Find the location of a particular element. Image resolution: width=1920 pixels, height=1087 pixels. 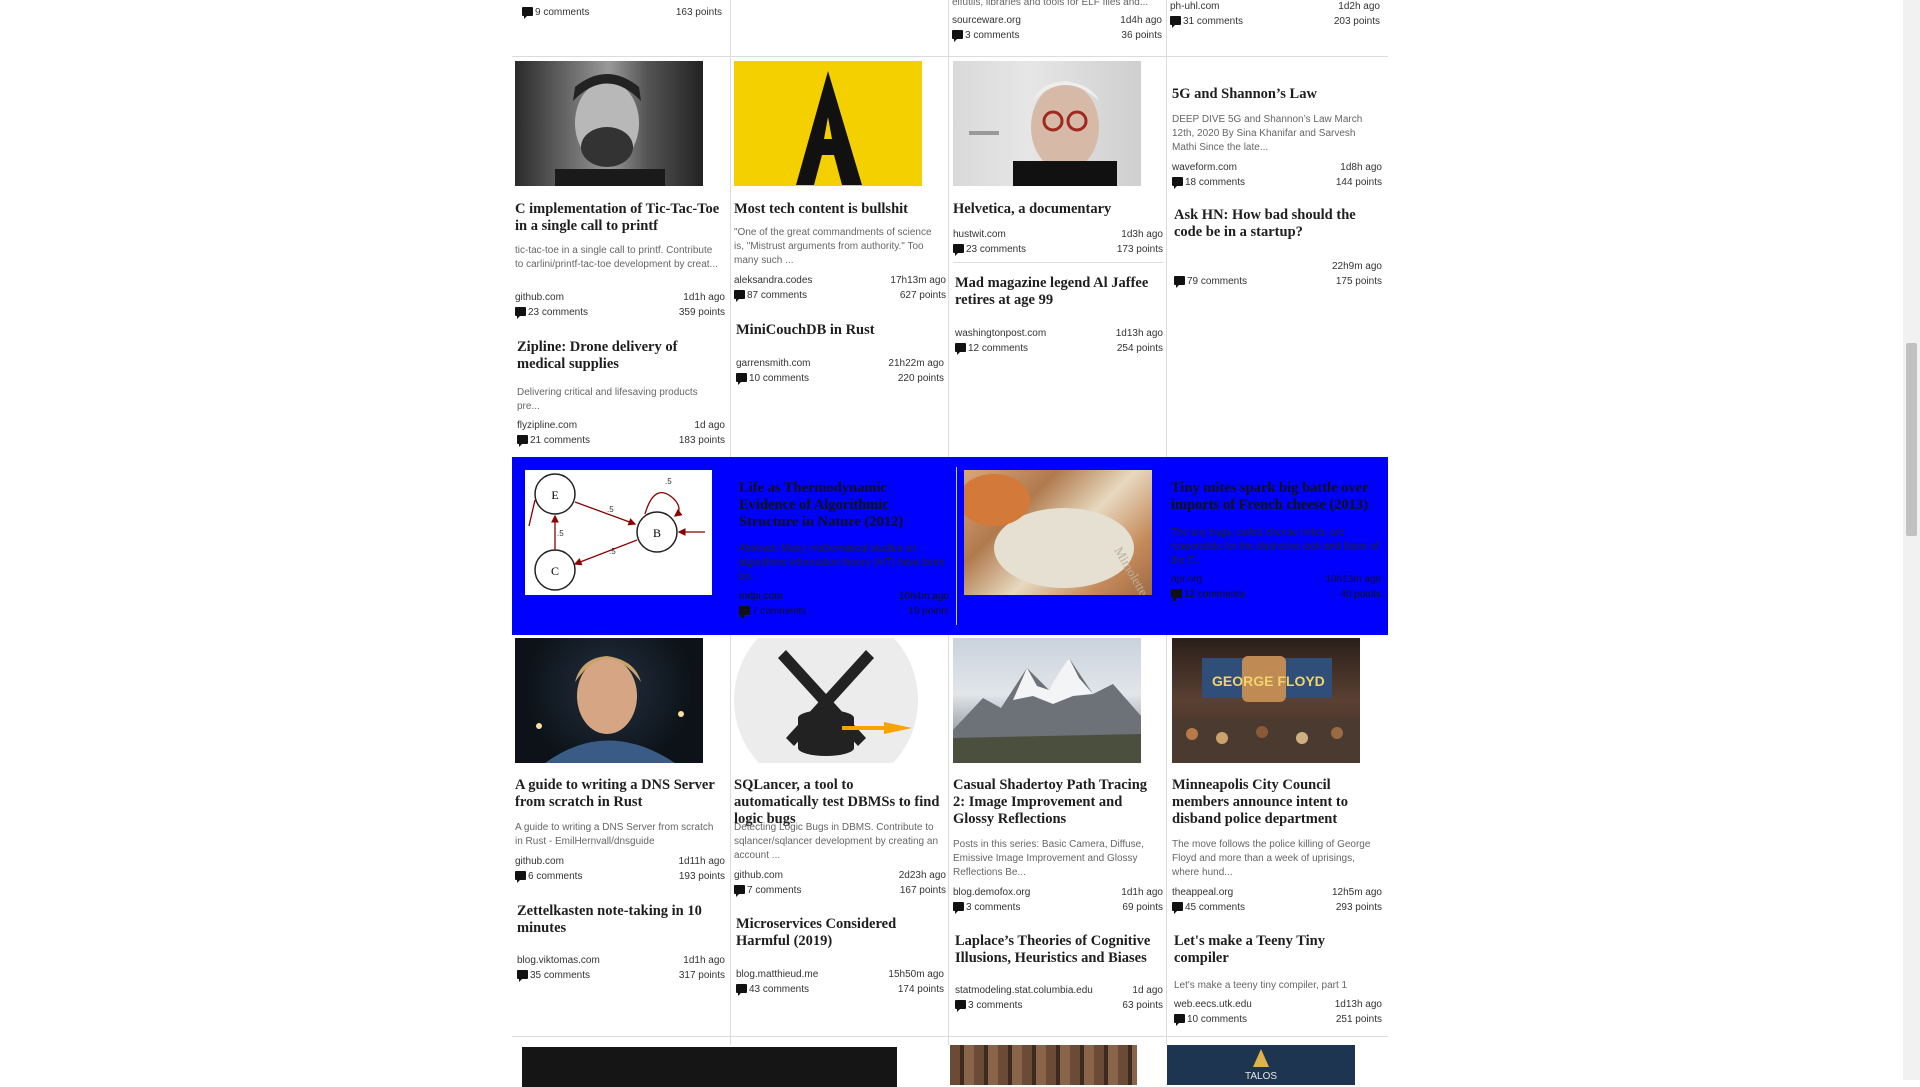

story-thumbnail: TALOS is located at coordinates (1261, 1065).